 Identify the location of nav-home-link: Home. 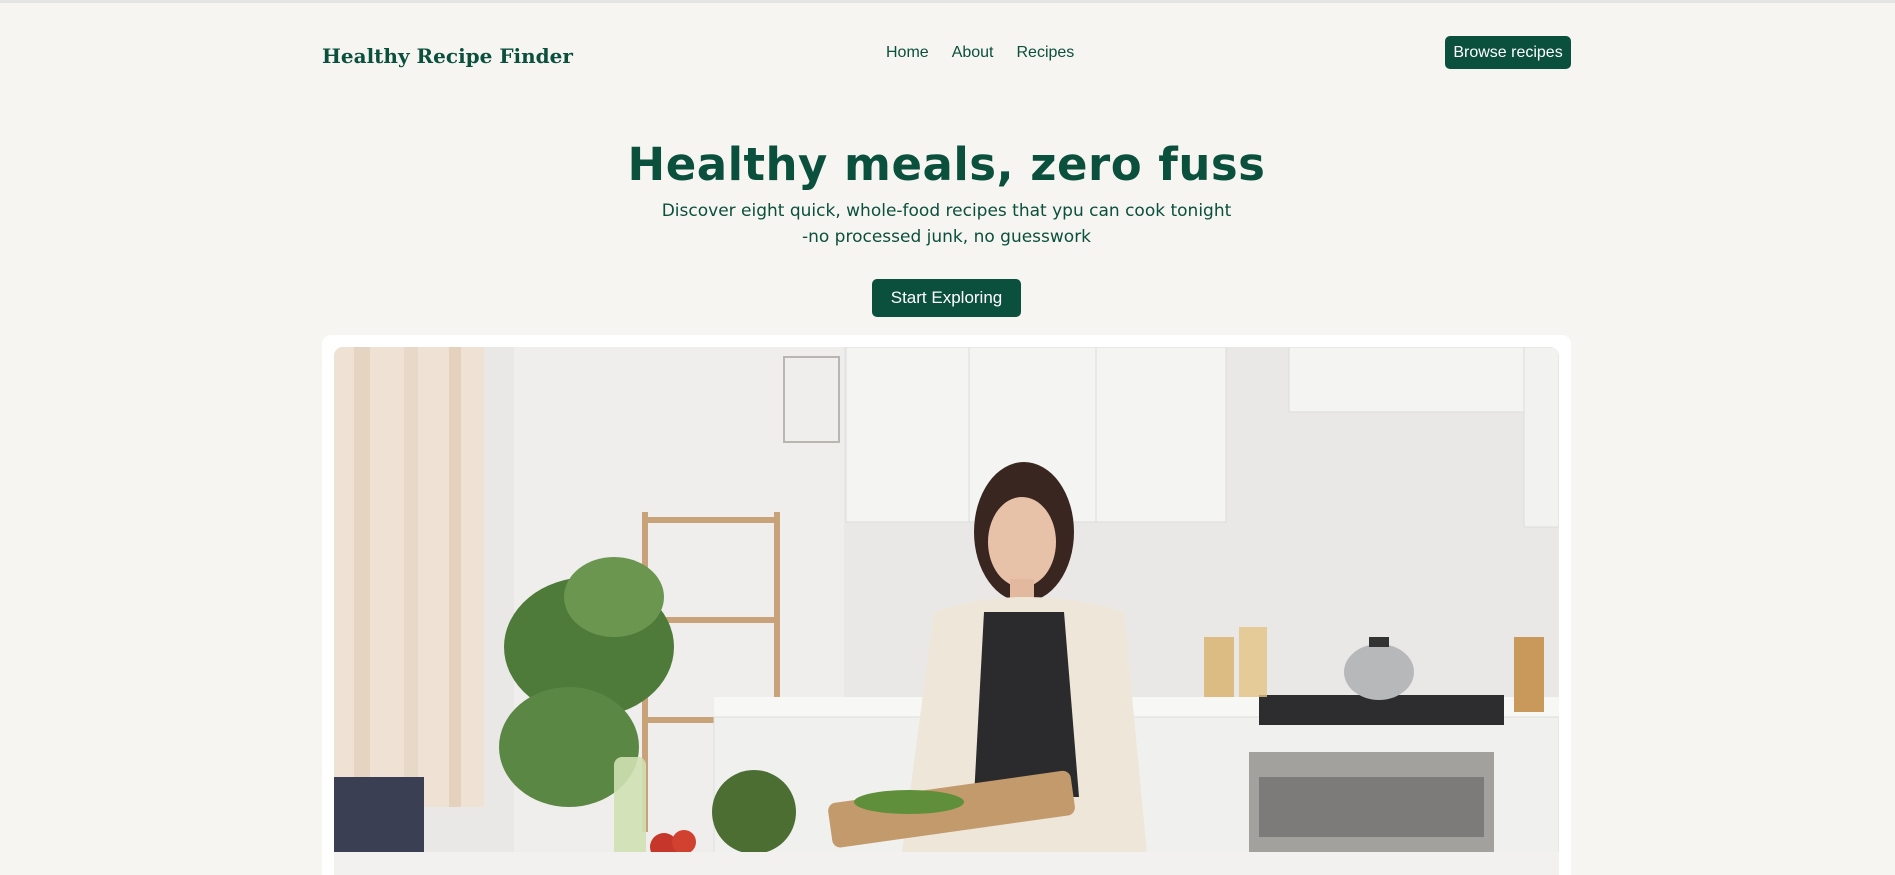
(907, 53).